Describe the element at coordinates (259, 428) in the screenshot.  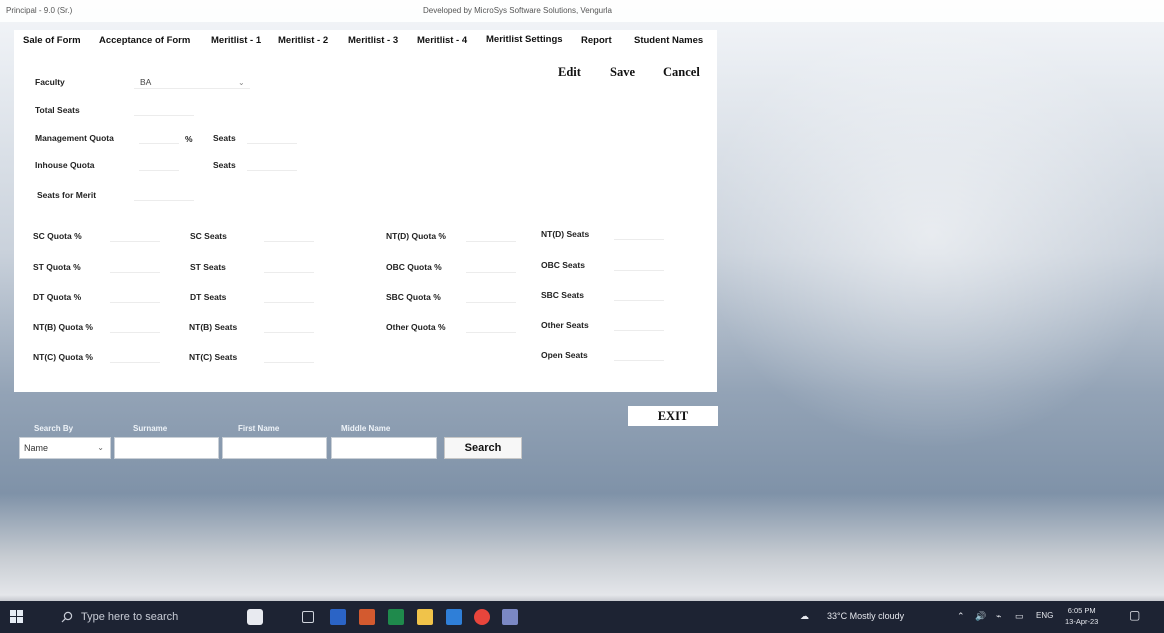
I see `first-name-label: First Name` at that location.